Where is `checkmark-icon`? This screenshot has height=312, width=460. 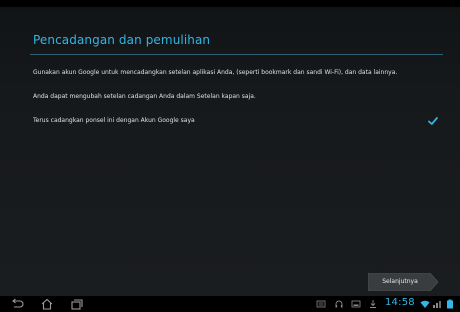
checkmark-icon is located at coordinates (433, 121).